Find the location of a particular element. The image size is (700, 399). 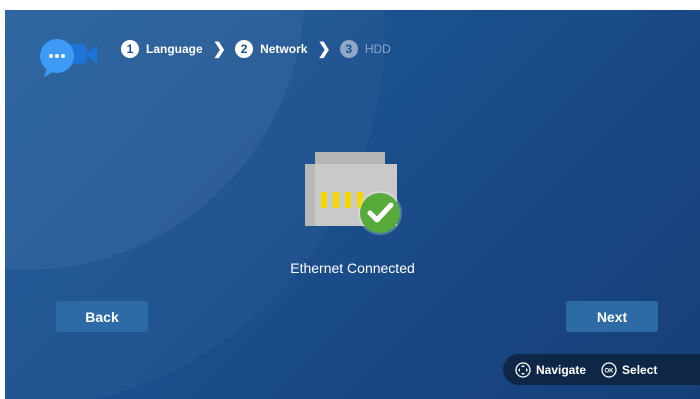

step-number: 3 is located at coordinates (348, 49).